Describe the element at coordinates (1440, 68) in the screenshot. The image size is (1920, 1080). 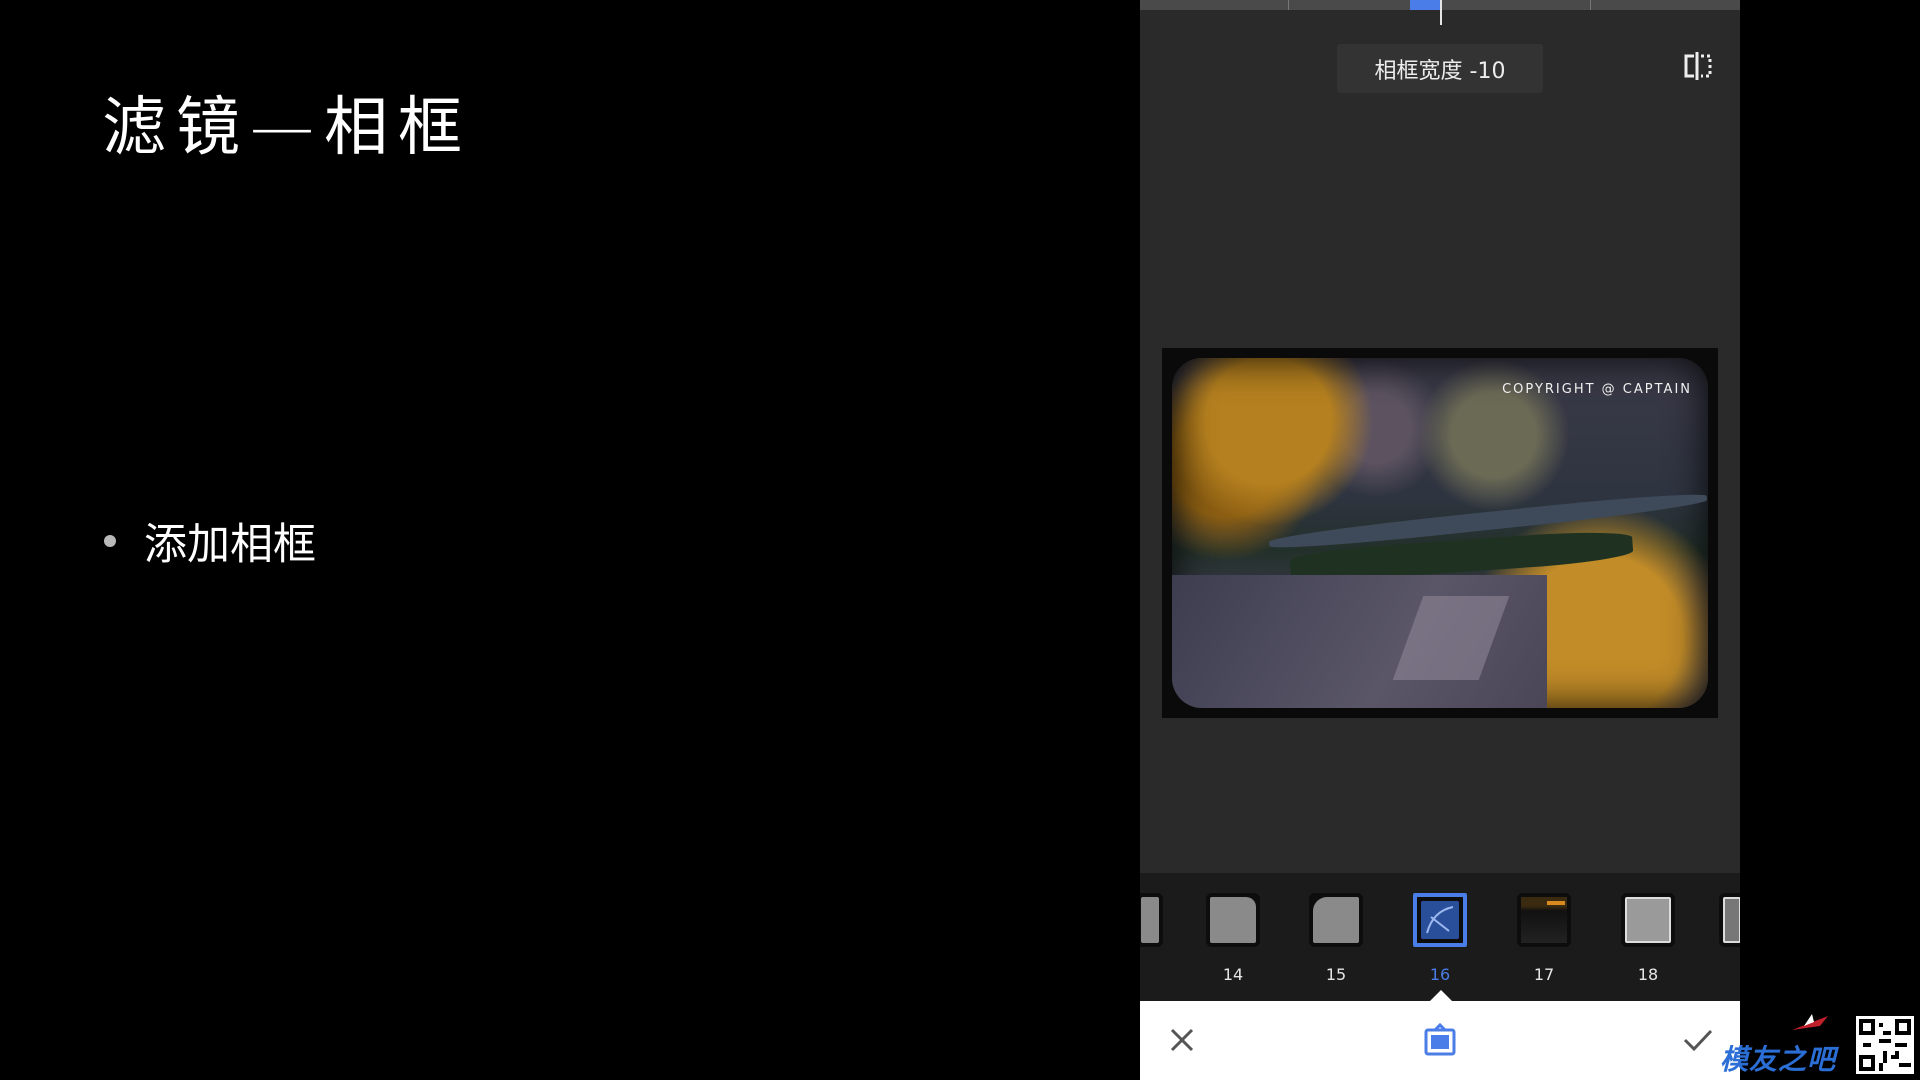
I see `parameter-label: 相框宽度 -10` at that location.